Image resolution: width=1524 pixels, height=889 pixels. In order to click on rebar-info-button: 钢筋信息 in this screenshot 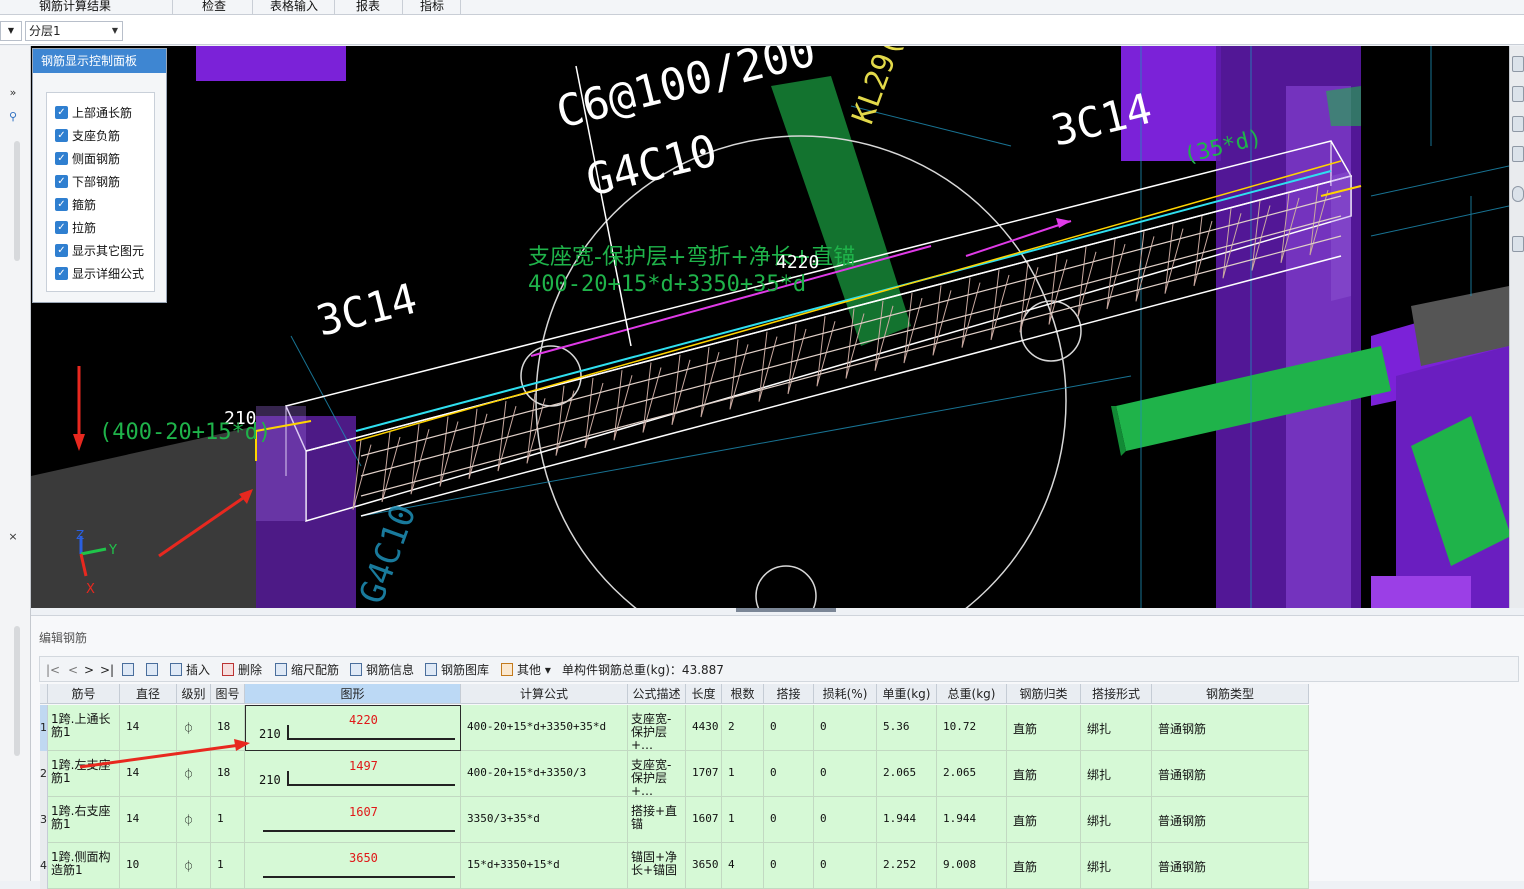, I will do `click(382, 670)`.